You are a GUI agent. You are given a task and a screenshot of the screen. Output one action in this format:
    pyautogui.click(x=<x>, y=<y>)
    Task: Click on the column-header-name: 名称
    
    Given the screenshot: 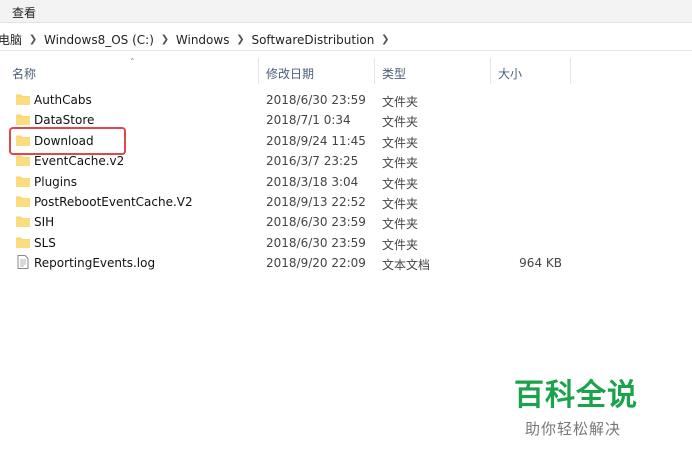 What is the action you would take?
    pyautogui.click(x=24, y=73)
    